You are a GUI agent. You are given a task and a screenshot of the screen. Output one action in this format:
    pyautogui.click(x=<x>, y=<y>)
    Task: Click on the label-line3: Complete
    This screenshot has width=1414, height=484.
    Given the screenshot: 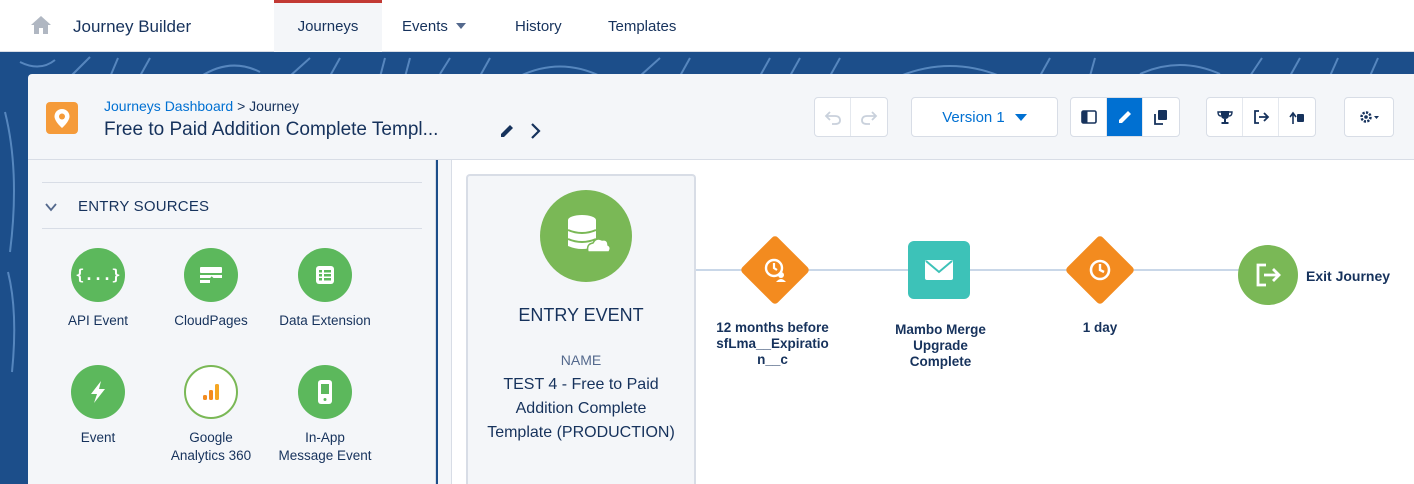 What is the action you would take?
    pyautogui.click(x=940, y=361)
    